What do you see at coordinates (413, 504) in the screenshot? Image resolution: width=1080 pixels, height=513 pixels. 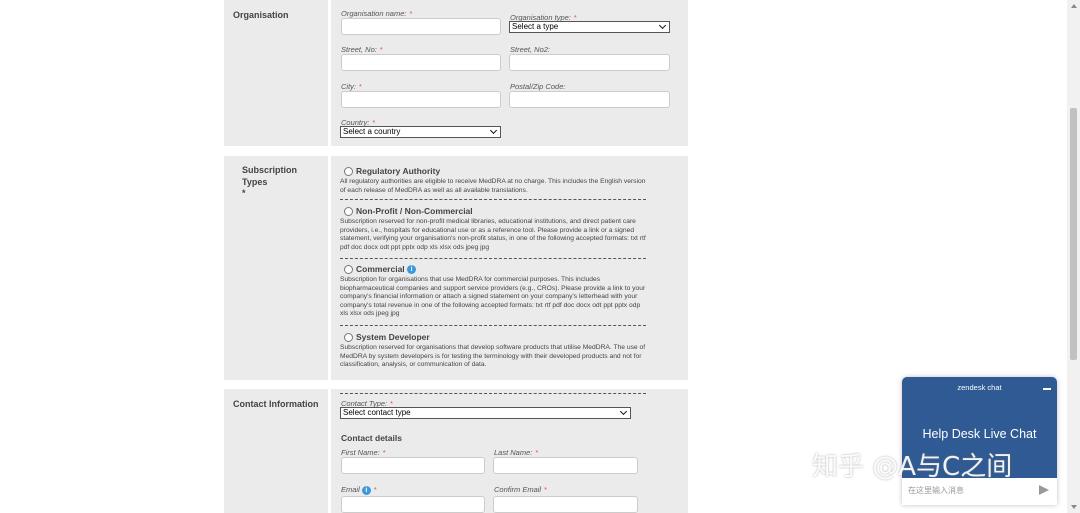 I see `email-field` at bounding box center [413, 504].